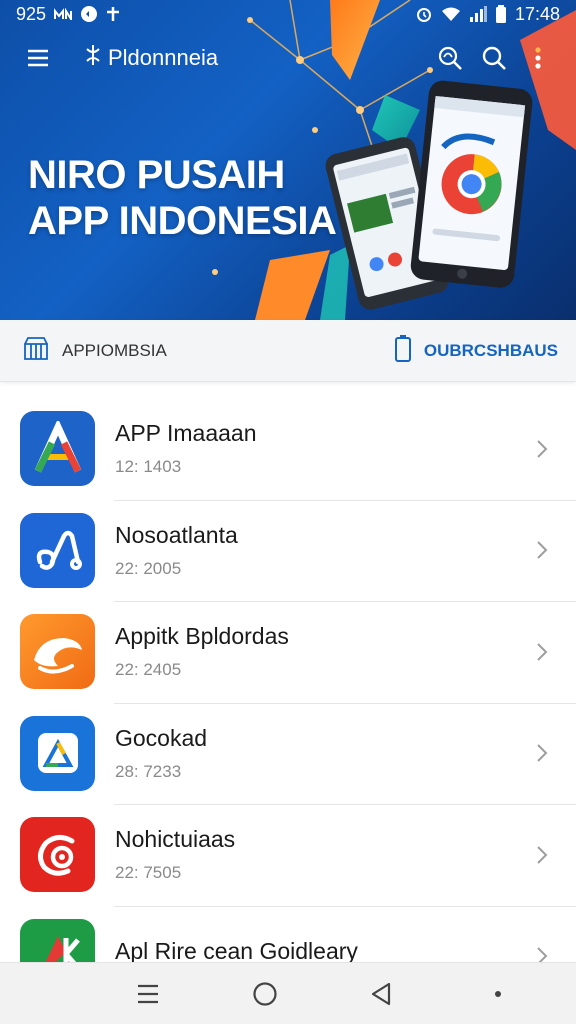 This screenshot has width=576, height=1024. I want to click on list-item: Gocokad 28: 7233, so click(288, 753).